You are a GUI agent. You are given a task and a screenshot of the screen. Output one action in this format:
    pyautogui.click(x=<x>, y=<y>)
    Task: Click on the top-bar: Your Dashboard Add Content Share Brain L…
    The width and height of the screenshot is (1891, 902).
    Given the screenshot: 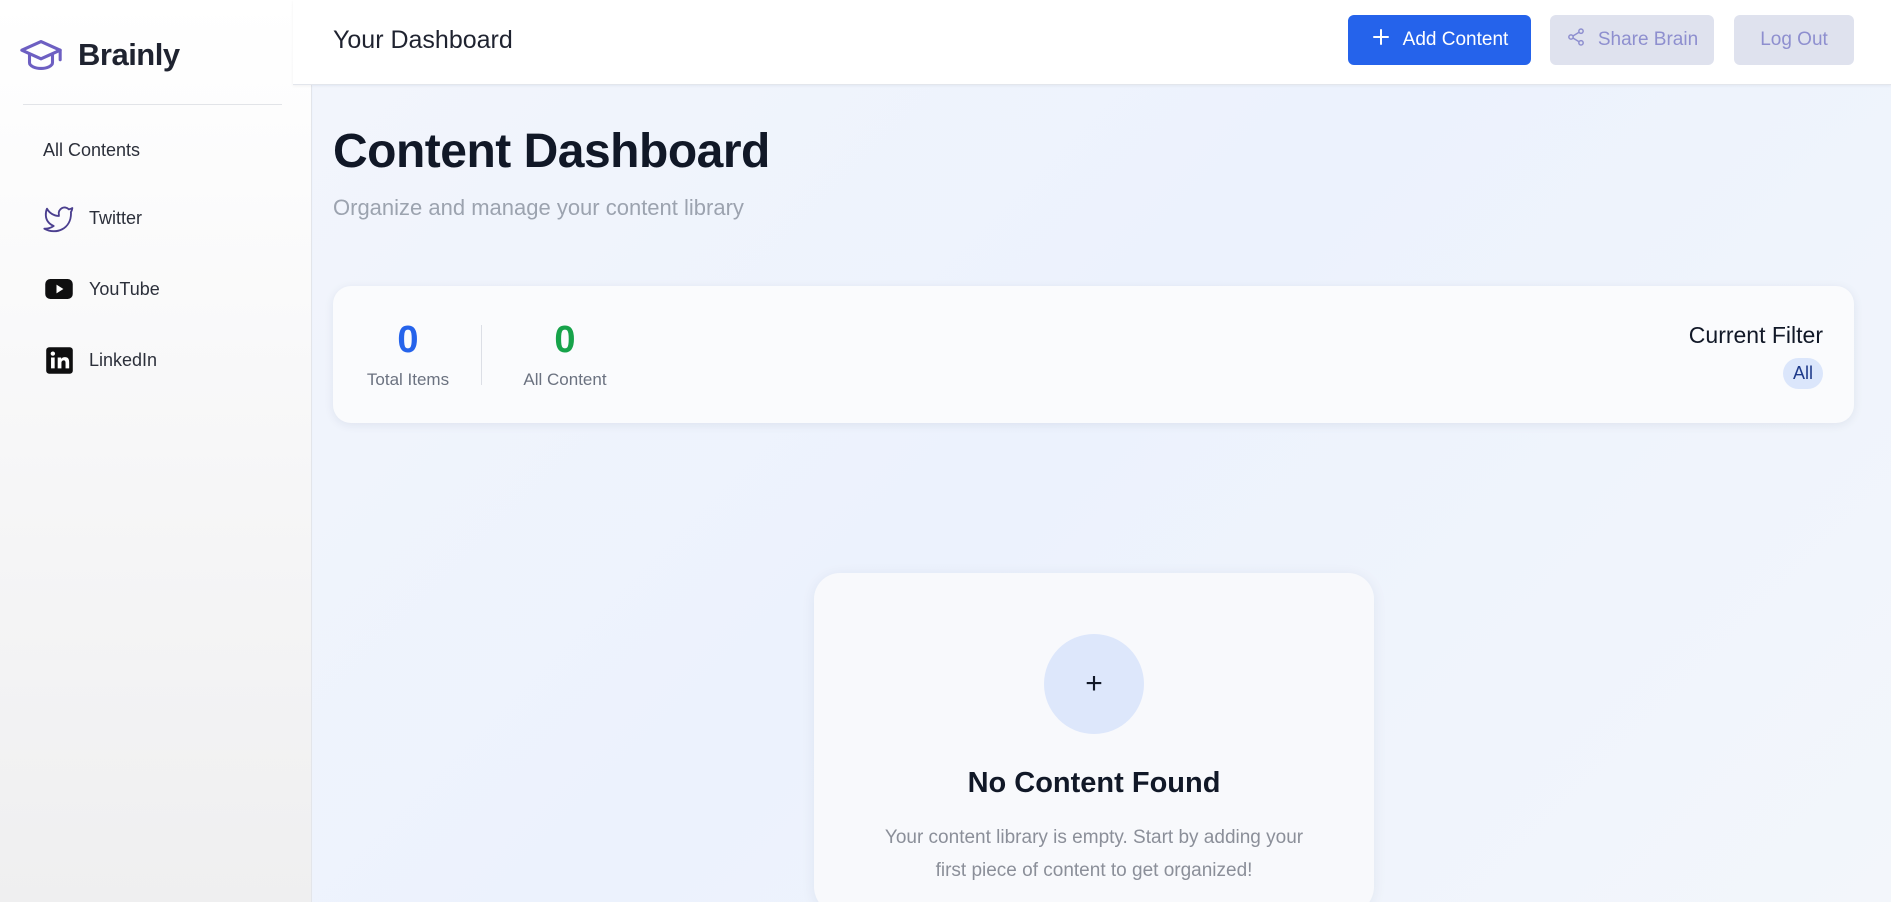 What is the action you would take?
    pyautogui.click(x=1092, y=42)
    